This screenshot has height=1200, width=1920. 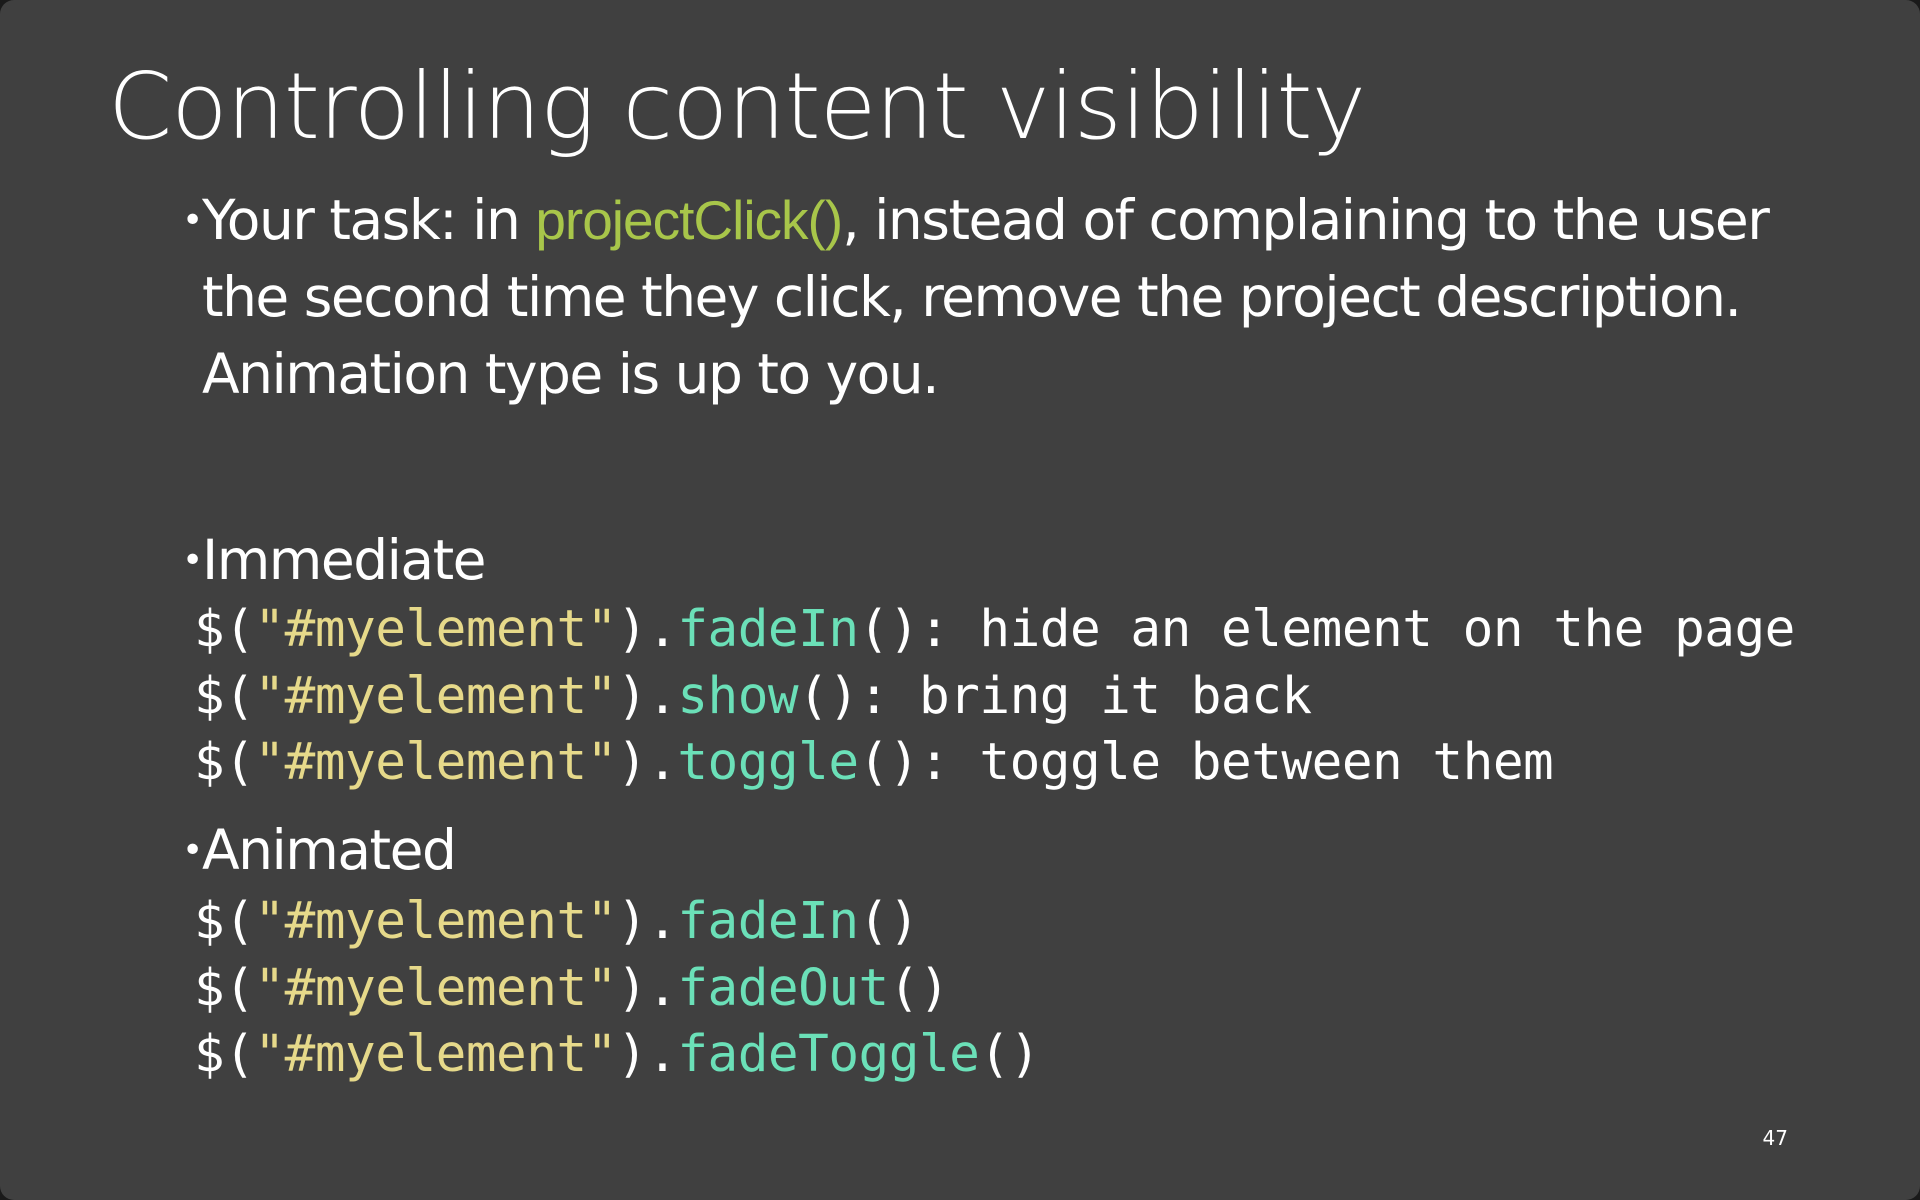 What do you see at coordinates (329, 850) in the screenshot?
I see `animated-heading: Animated` at bounding box center [329, 850].